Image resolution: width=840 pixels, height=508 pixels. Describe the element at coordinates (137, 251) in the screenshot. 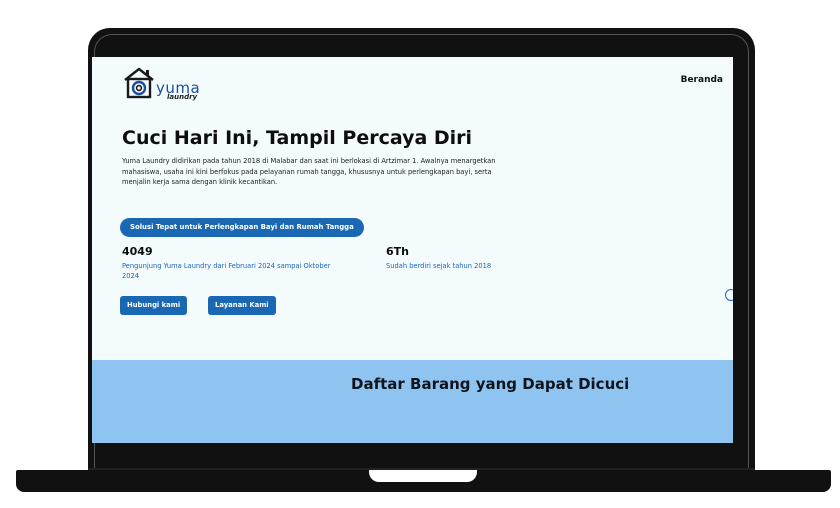

I see `stat-visitors-value: 4049` at that location.